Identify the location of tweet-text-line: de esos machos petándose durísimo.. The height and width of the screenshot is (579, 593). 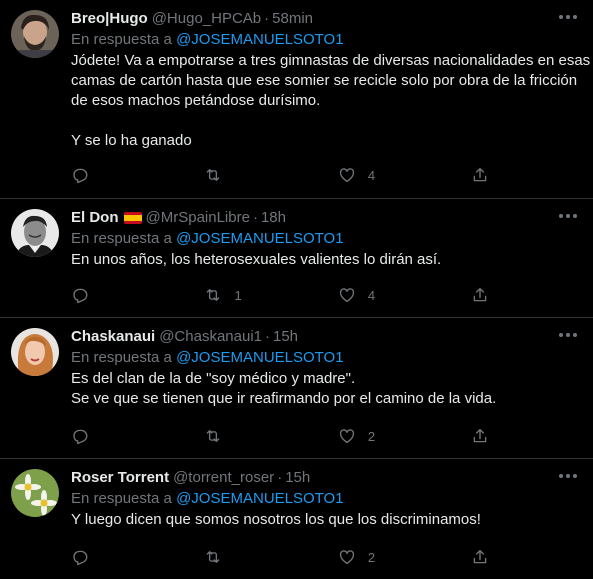
(196, 100).